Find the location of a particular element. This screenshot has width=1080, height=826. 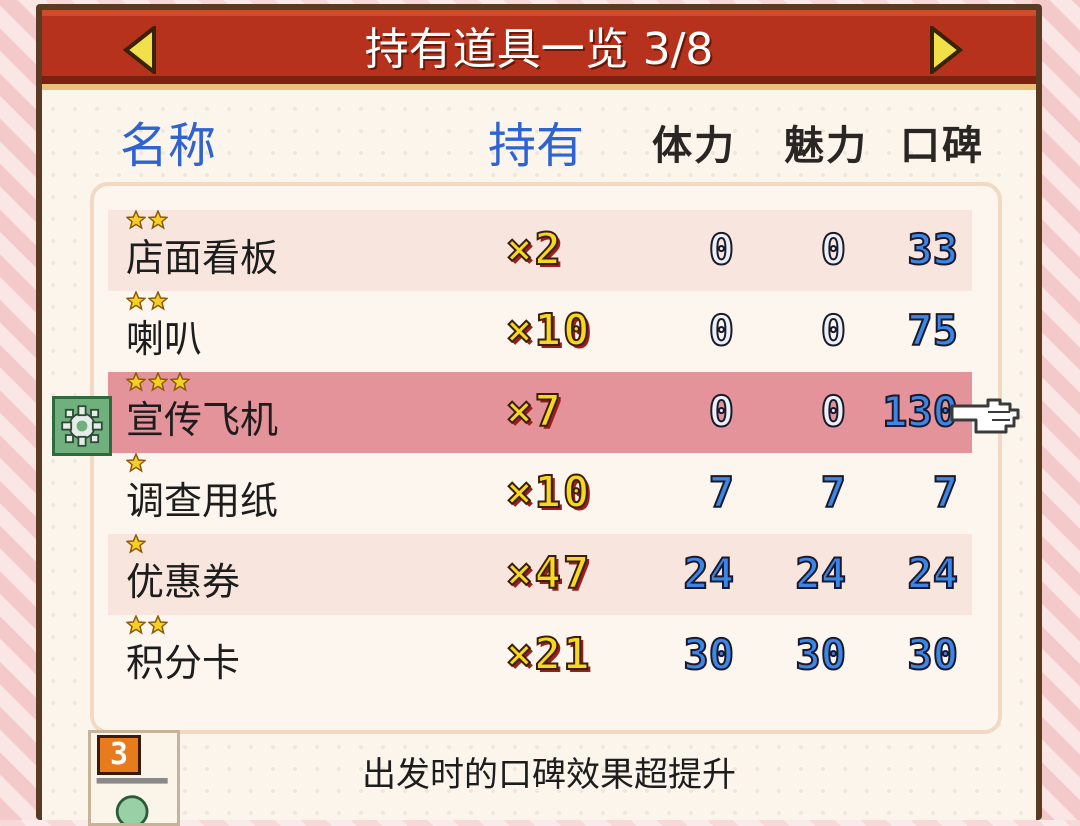

item-row: 宣传飞机 ×7 0 0 130 is located at coordinates (540, 412).